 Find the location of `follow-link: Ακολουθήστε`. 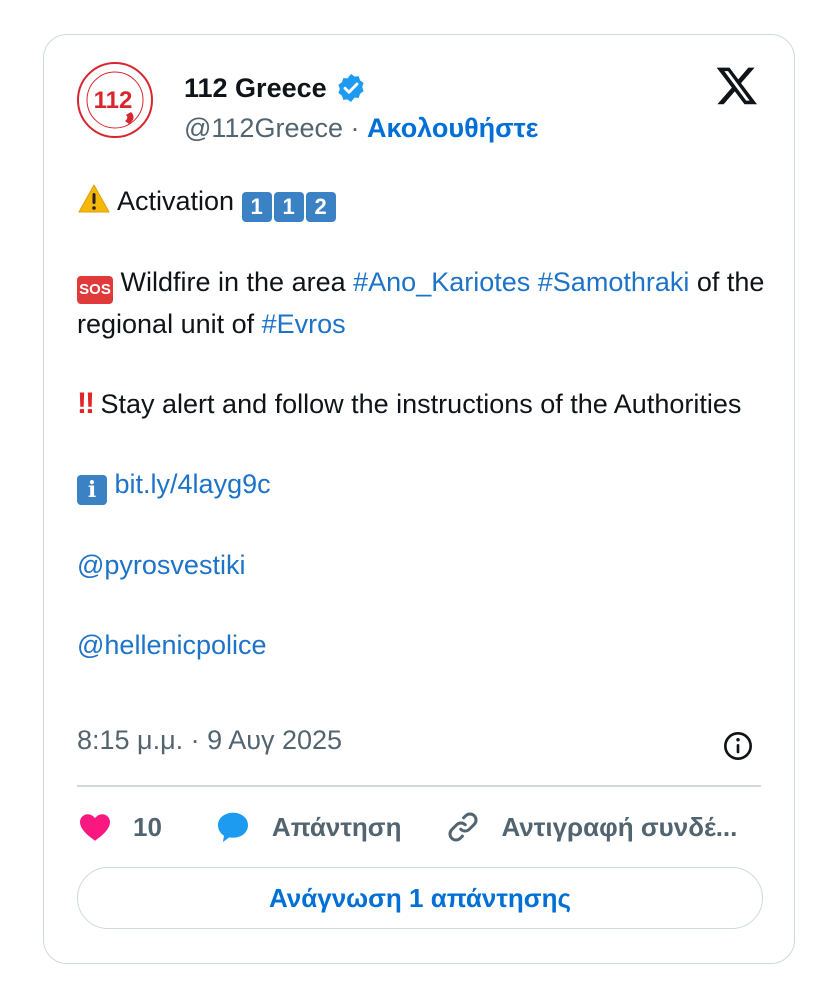

follow-link: Ακολουθήστε is located at coordinates (452, 128).